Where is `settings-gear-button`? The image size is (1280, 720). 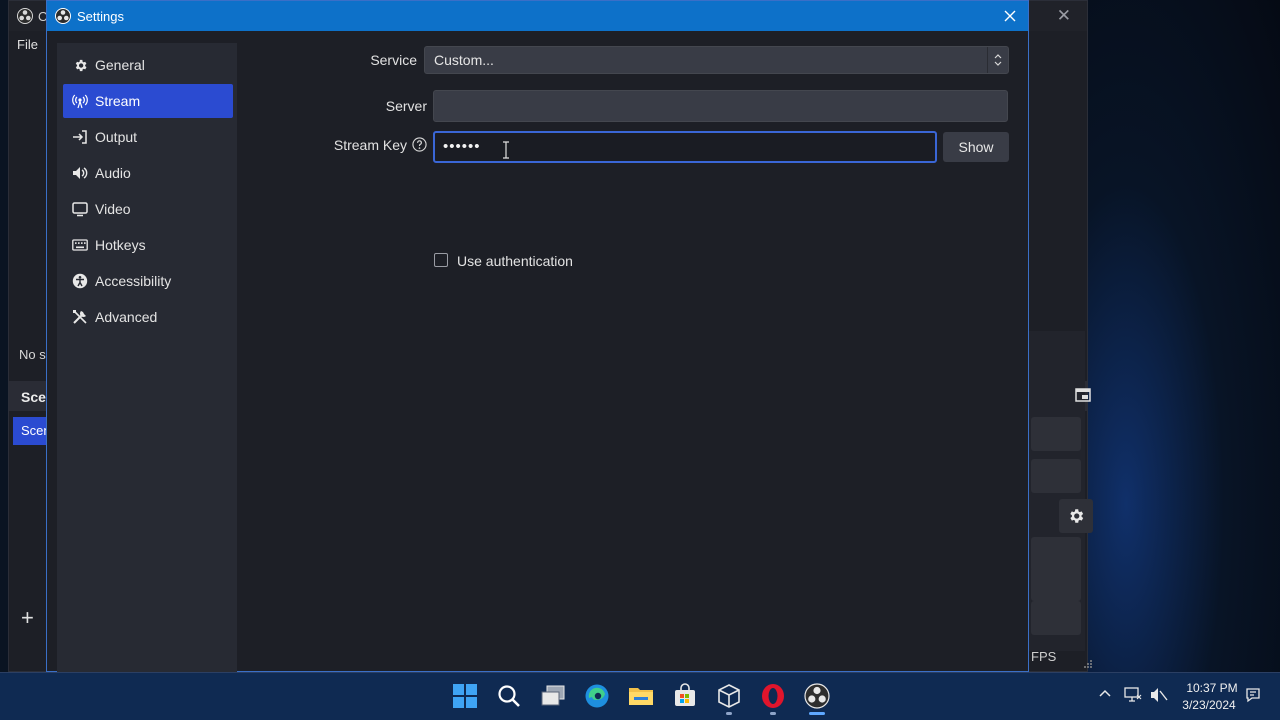 settings-gear-button is located at coordinates (1076, 516).